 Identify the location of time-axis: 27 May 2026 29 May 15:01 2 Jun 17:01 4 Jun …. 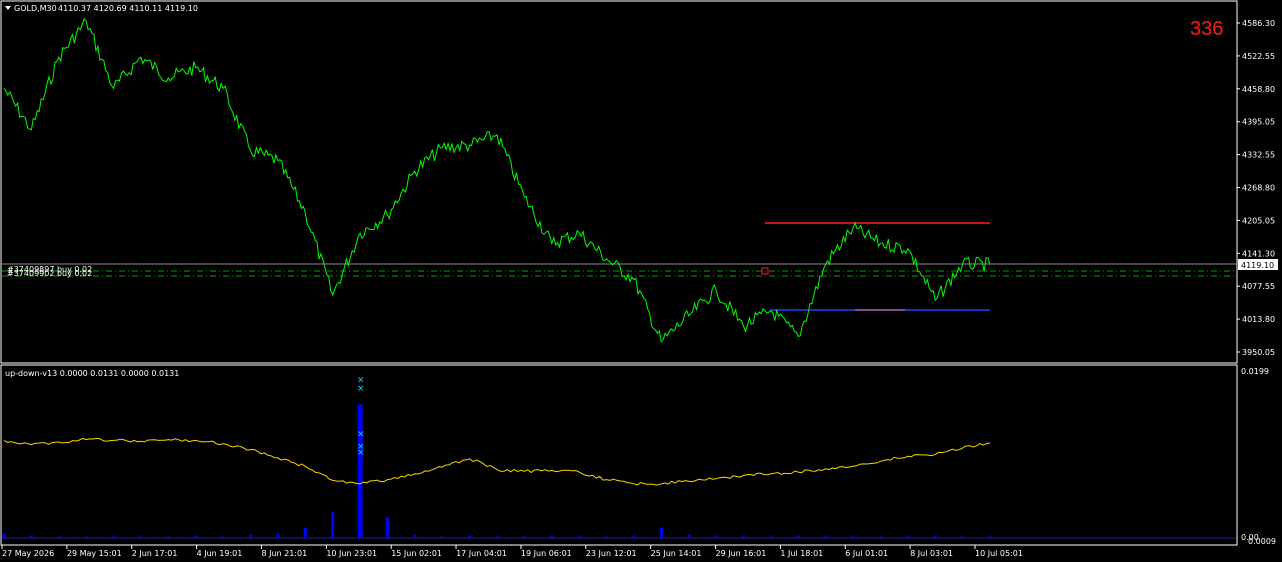
(512, 551).